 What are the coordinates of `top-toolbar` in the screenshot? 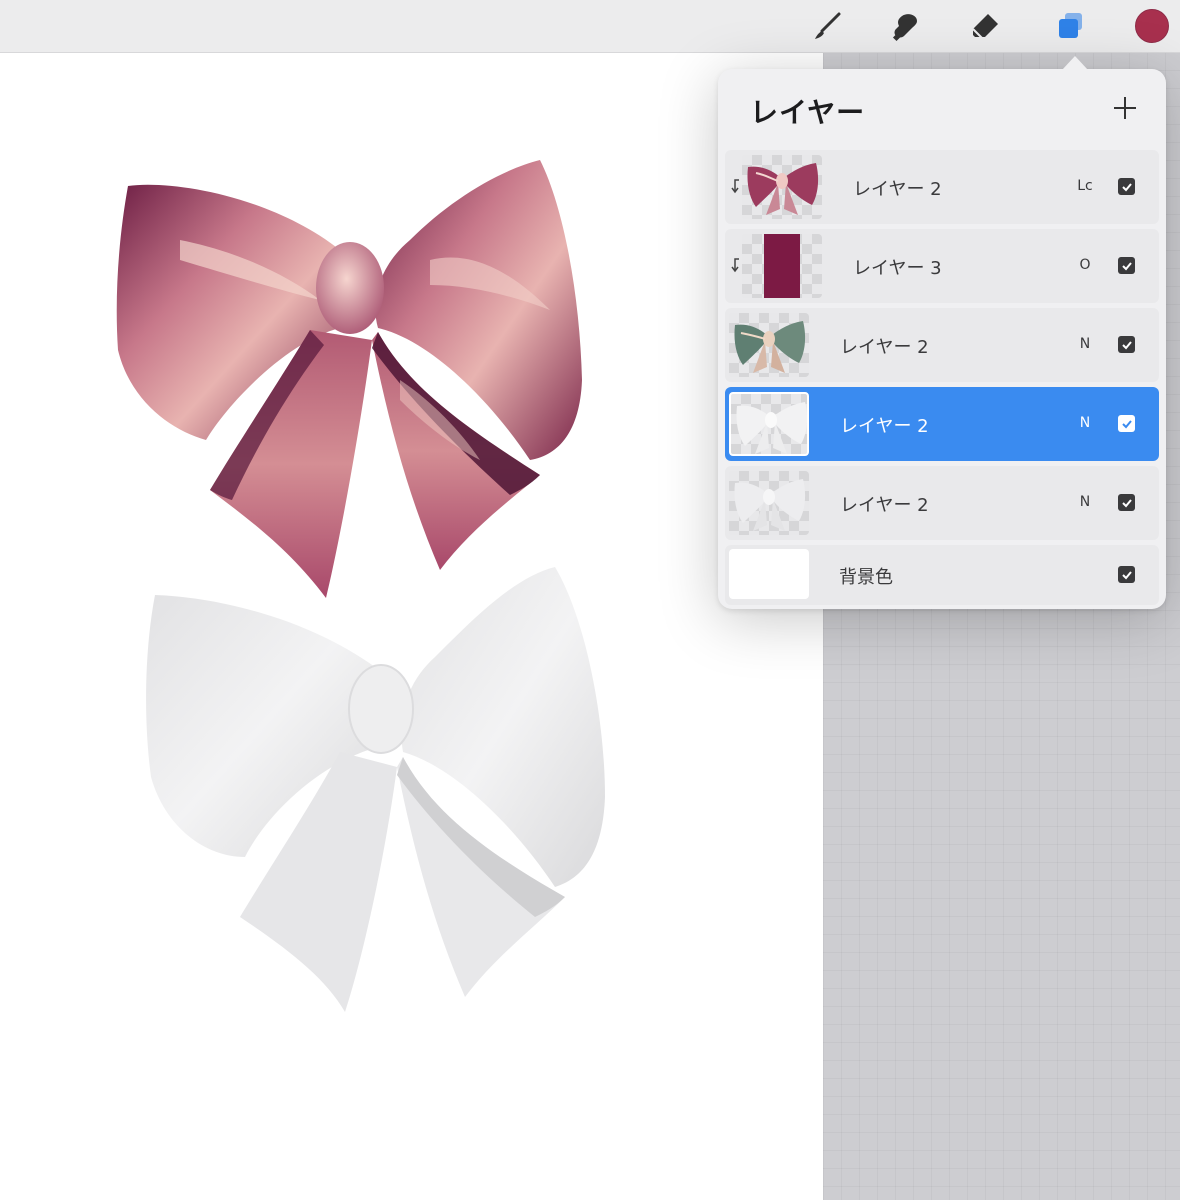 It's located at (590, 26).